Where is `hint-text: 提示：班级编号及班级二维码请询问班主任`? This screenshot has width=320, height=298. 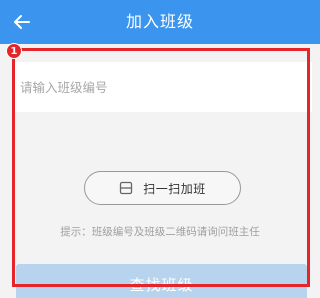 hint-text: 提示：班级编号及班级二维码请询问班主任 is located at coordinates (160, 232).